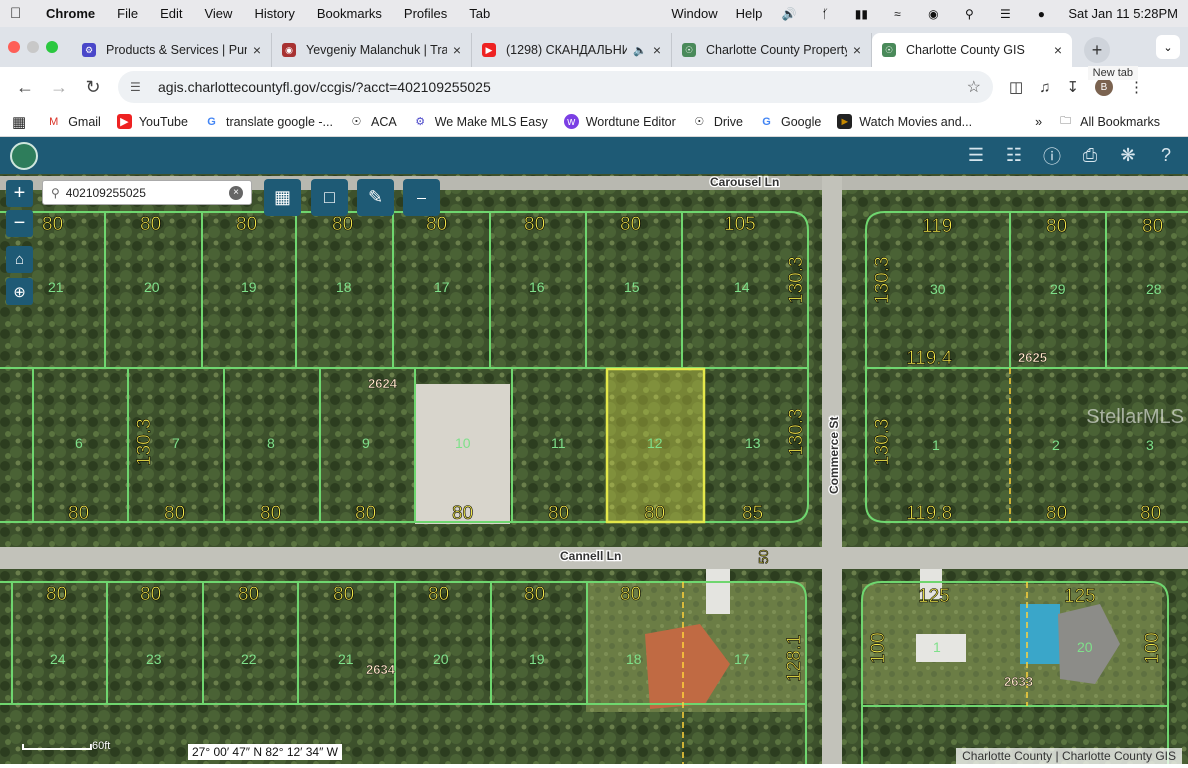 Image resolution: width=1188 pixels, height=768 pixels. What do you see at coordinates (1080, 596) in the screenshot?
I see `dimension-label: 125` at bounding box center [1080, 596].